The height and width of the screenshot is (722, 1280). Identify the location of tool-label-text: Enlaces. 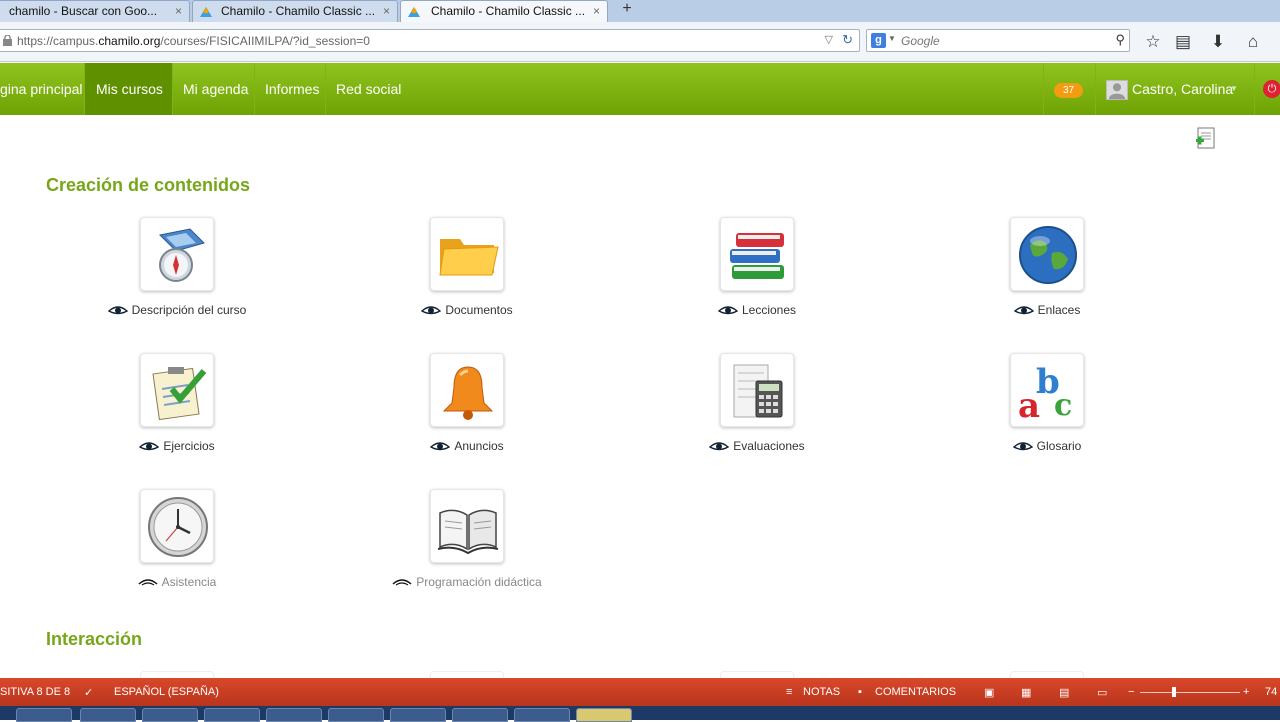
(1059, 310).